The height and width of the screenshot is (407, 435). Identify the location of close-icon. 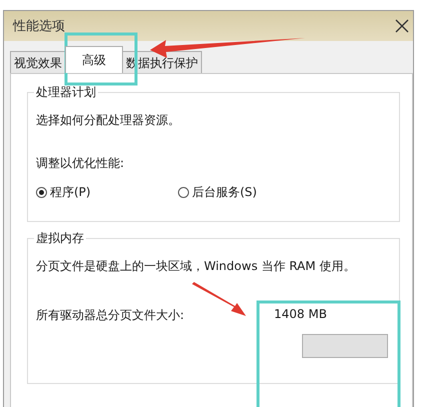
(402, 26).